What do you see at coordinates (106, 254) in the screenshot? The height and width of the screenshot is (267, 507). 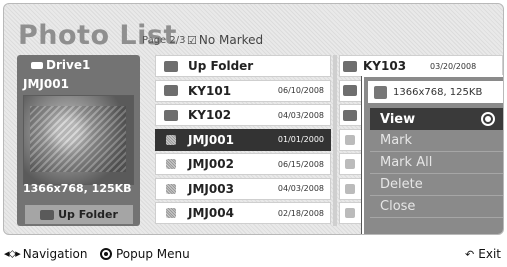 I see `ok-button-icon` at bounding box center [106, 254].